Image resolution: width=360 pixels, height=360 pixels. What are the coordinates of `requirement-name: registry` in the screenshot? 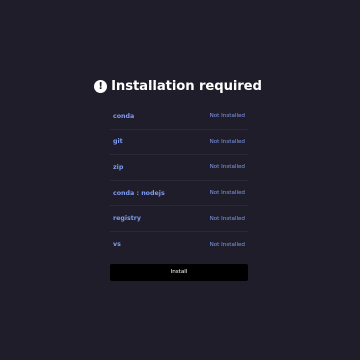 It's located at (127, 219).